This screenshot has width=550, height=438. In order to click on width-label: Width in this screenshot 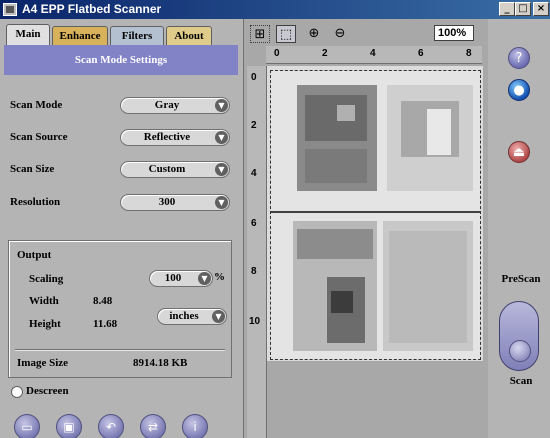, I will do `click(44, 301)`.